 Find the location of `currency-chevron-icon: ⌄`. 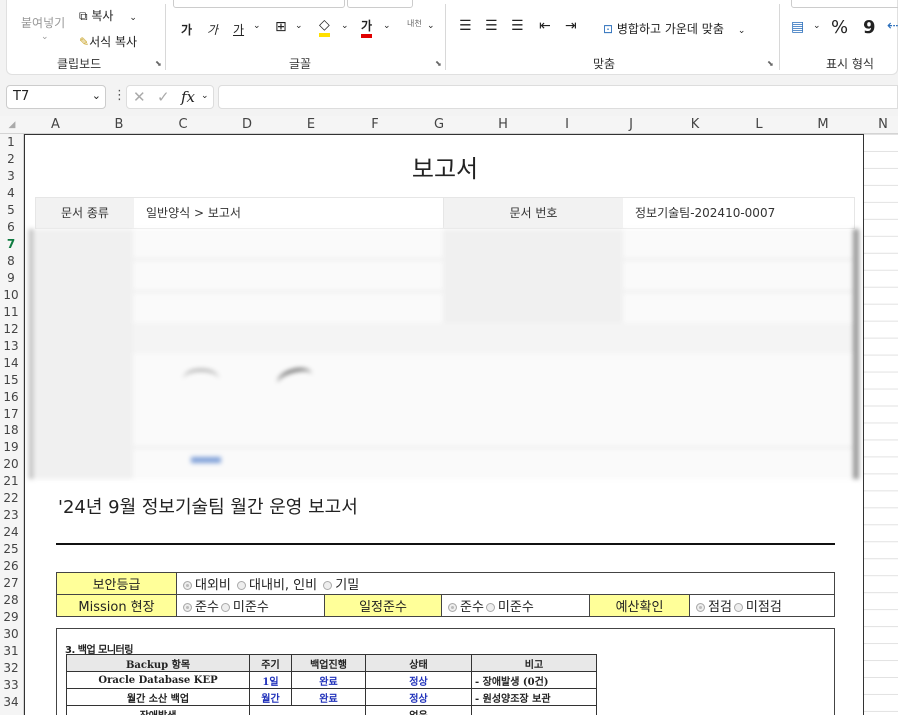

currency-chevron-icon: ⌄ is located at coordinates (817, 26).